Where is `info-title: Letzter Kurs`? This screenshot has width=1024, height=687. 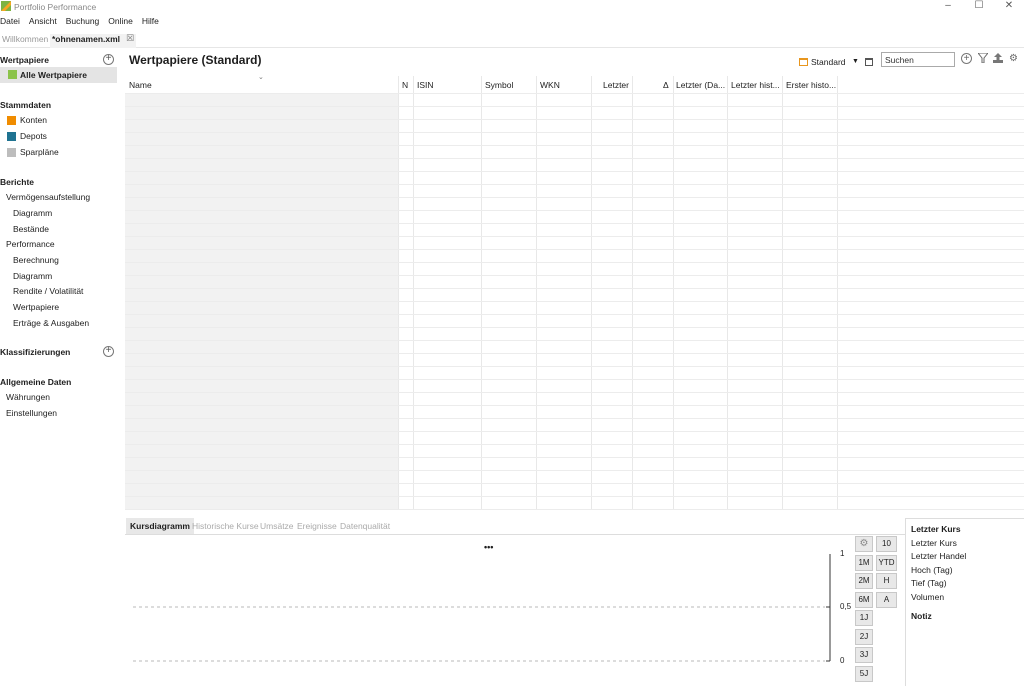
info-title: Letzter Kurs is located at coordinates (936, 529).